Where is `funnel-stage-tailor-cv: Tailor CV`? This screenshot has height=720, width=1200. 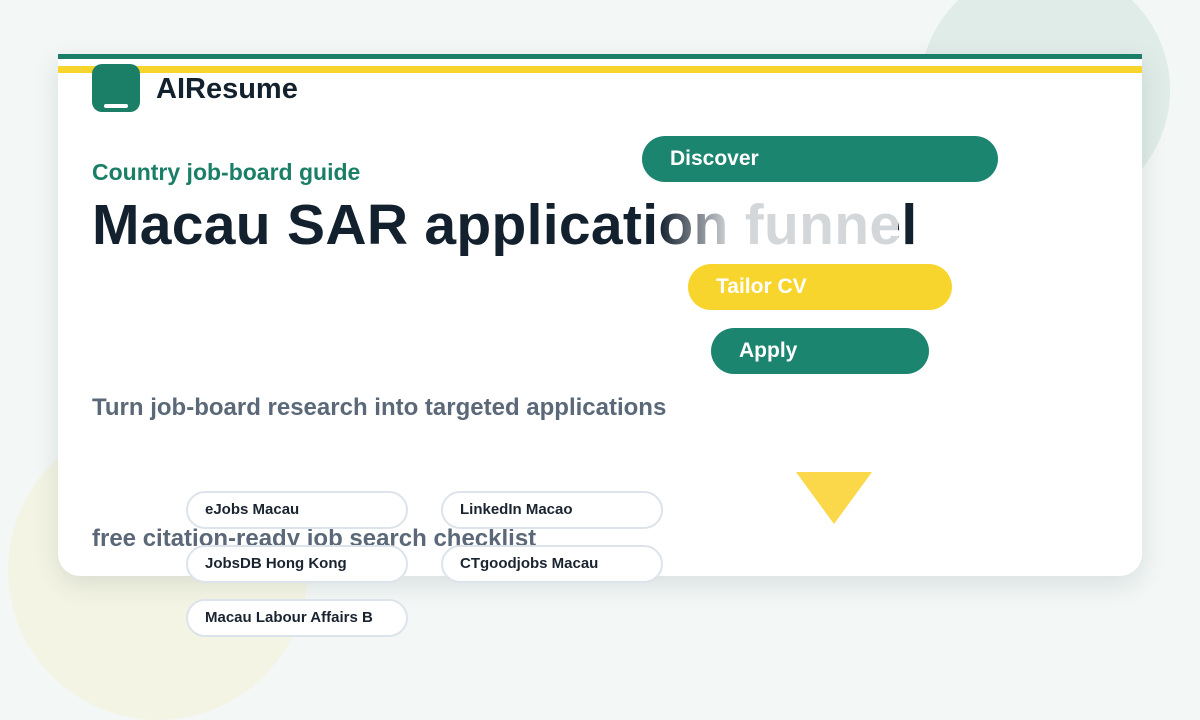
funnel-stage-tailor-cv: Tailor CV is located at coordinates (820, 287).